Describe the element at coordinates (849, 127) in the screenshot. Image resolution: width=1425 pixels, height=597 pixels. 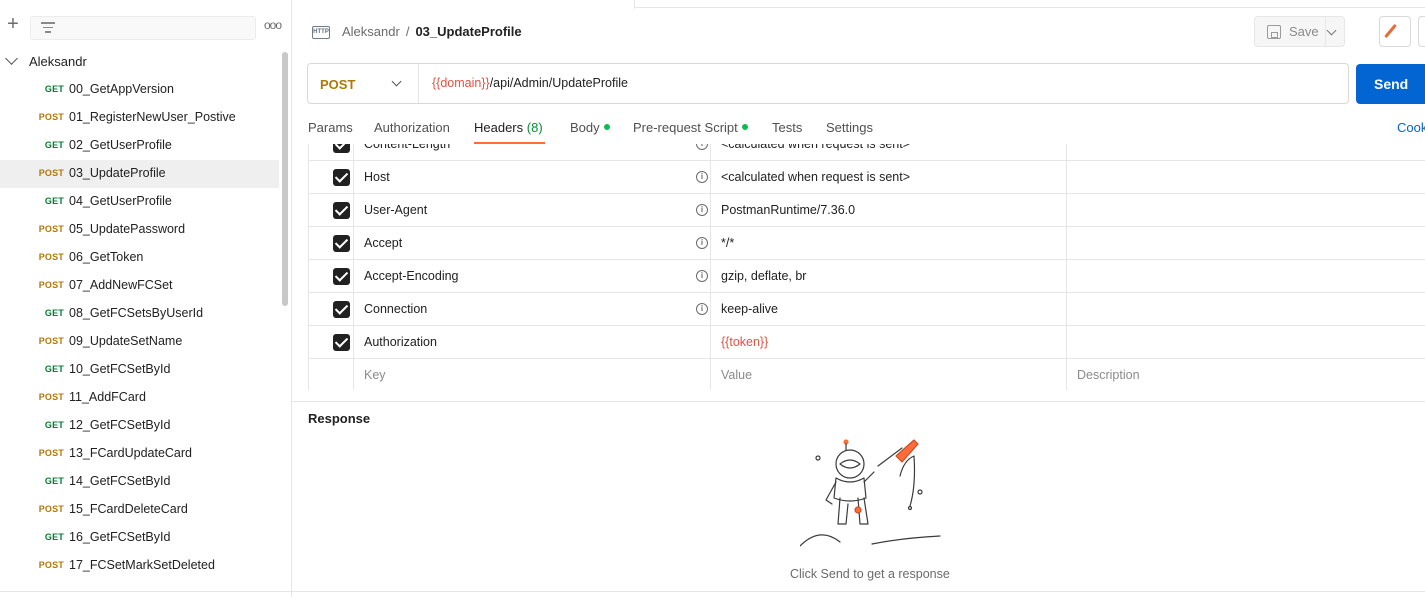
I see `tab-settings: Settings` at that location.